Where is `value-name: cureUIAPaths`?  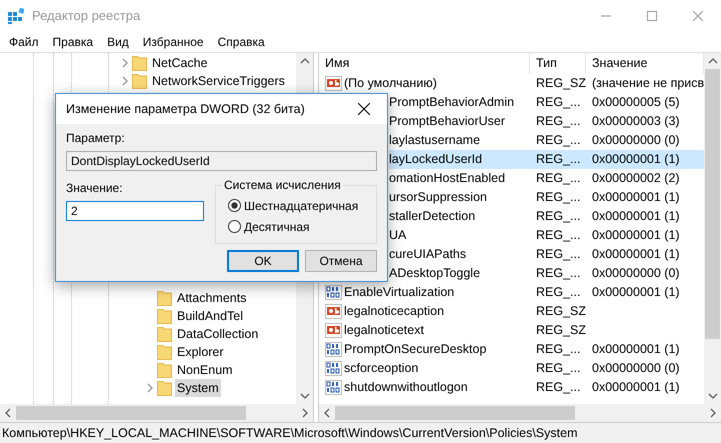
value-name: cureUIAPaths is located at coordinates (427, 254).